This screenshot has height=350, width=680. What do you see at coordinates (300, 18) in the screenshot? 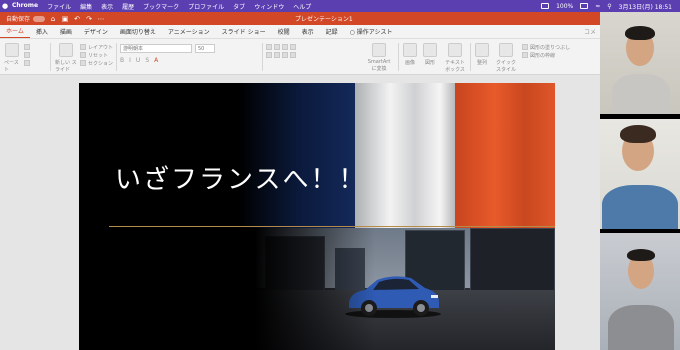
I see `window-titlebar: 自動保存 ⌂ ▣ ↶ ↷ ⋯ プレゼンテーション1` at bounding box center [300, 18].